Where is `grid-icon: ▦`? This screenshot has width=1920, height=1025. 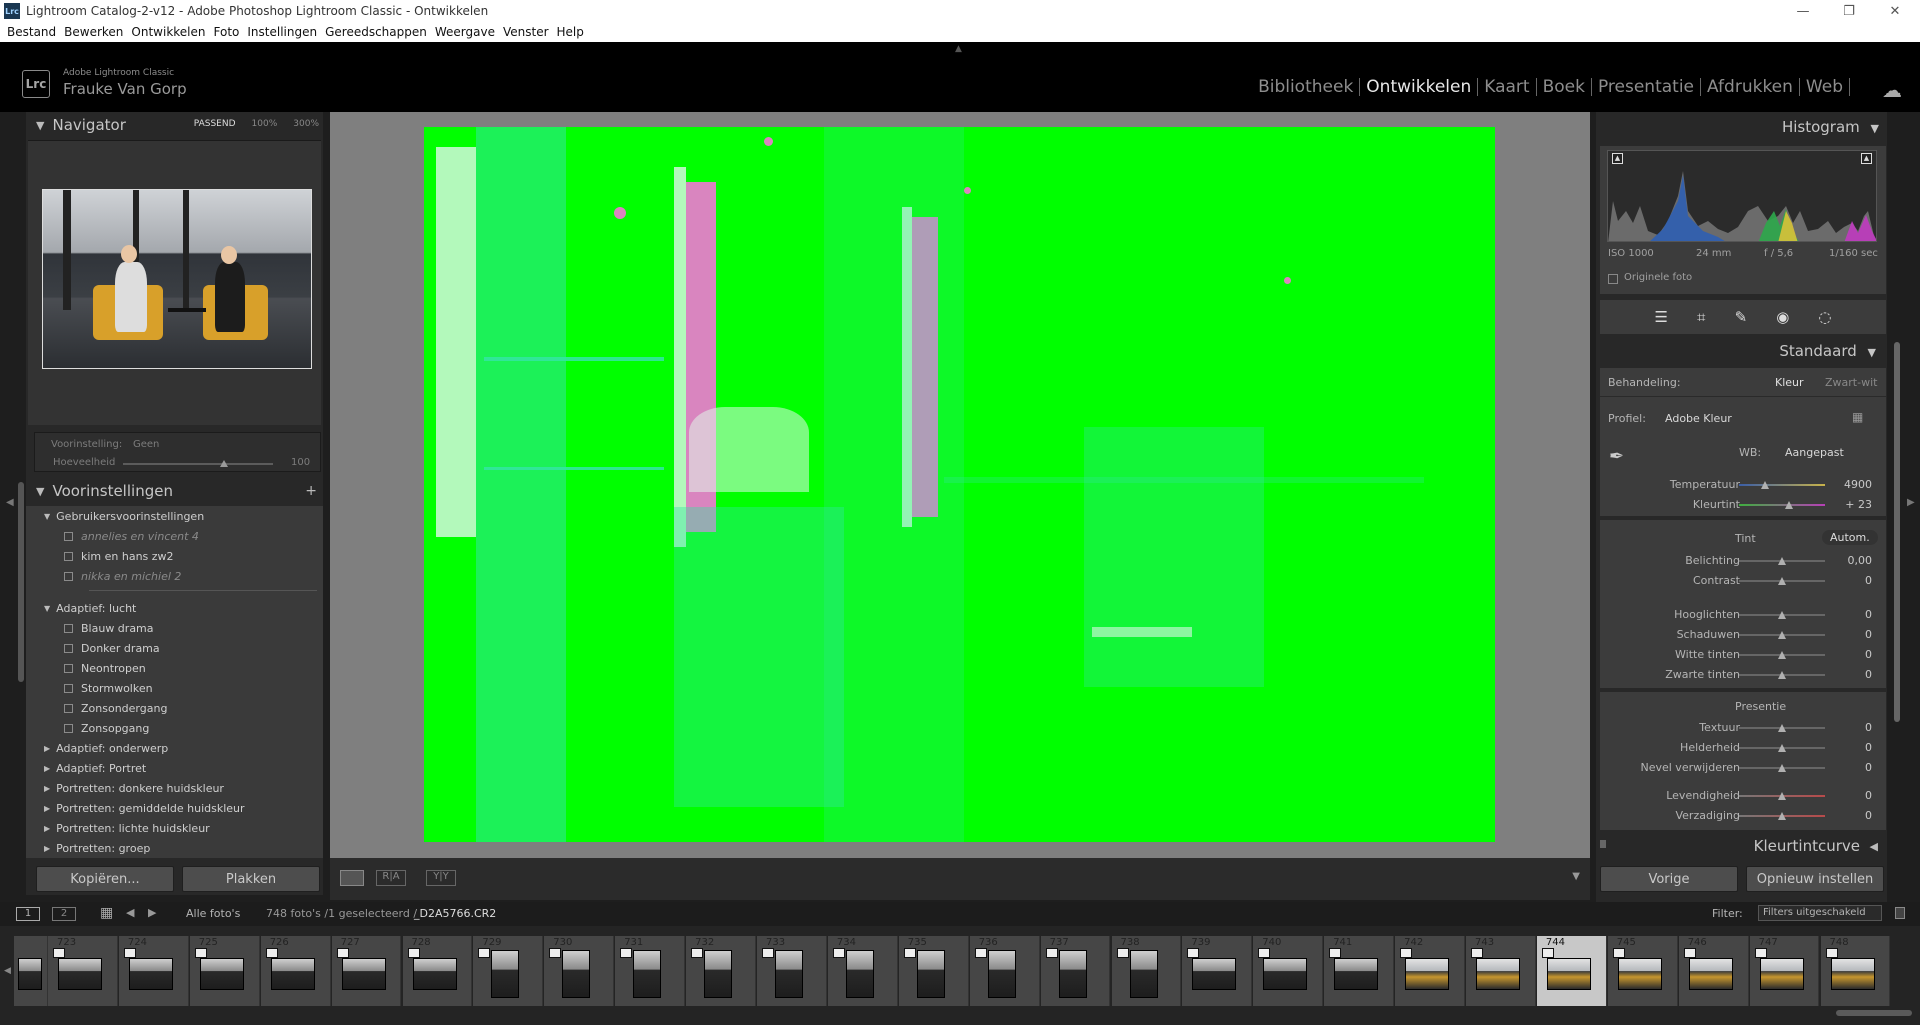
grid-icon: ▦ is located at coordinates (106, 913).